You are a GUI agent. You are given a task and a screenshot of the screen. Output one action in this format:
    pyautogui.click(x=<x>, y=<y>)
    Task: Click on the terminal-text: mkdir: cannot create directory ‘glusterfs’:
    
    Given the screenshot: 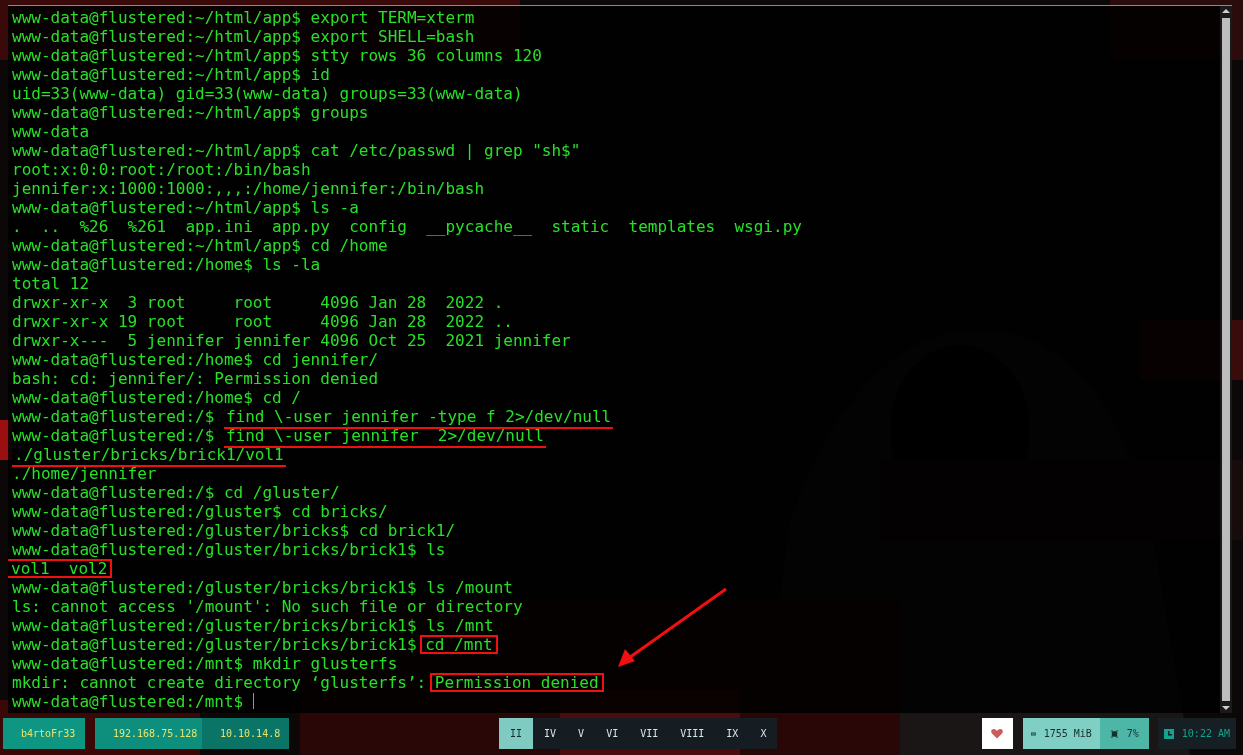 What is the action you would take?
    pyautogui.click(x=220, y=682)
    